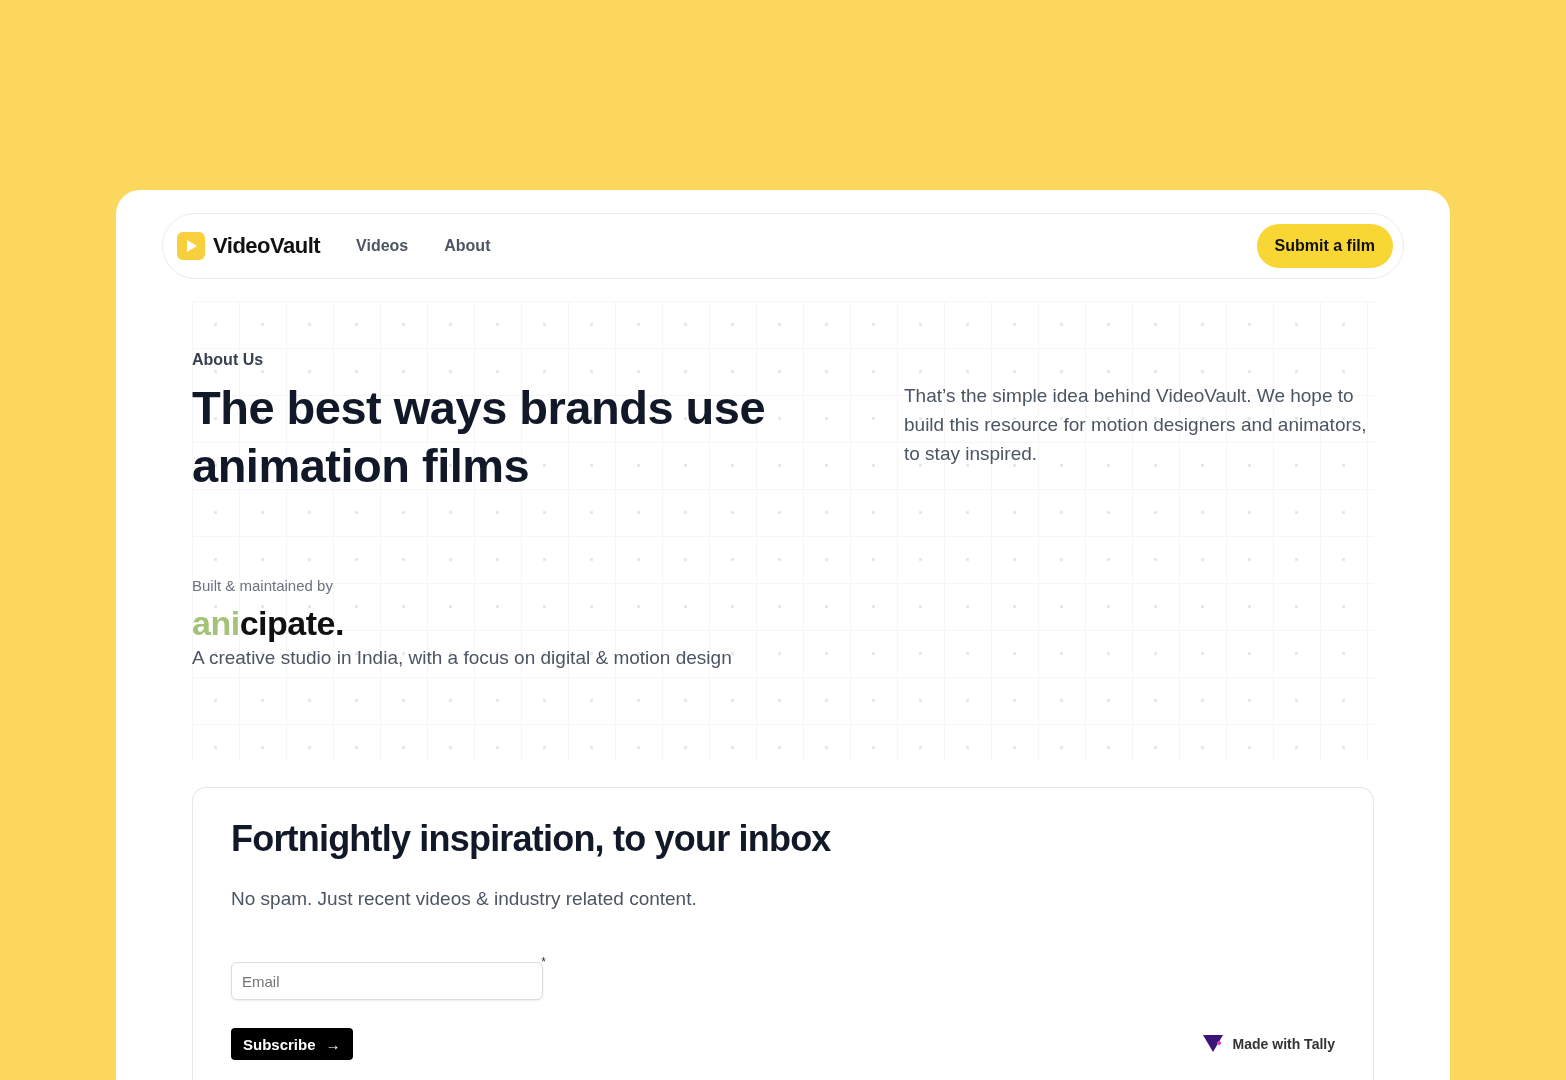 Image resolution: width=1566 pixels, height=1080 pixels. Describe the element at coordinates (263, 585) in the screenshot. I see `credits-label: Built & maintained by` at that location.